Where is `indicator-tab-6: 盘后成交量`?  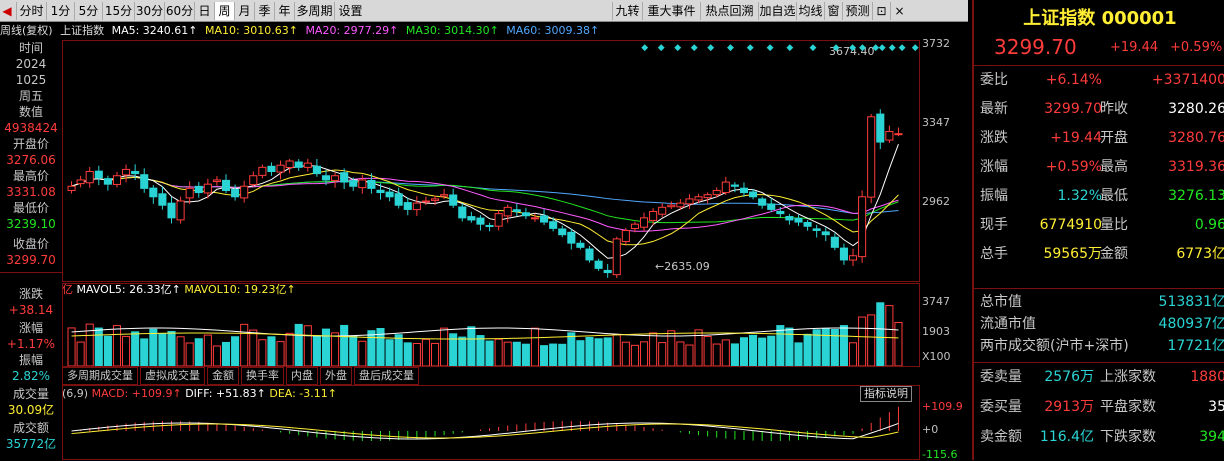 indicator-tab-6: 盘后成交量 is located at coordinates (386, 376).